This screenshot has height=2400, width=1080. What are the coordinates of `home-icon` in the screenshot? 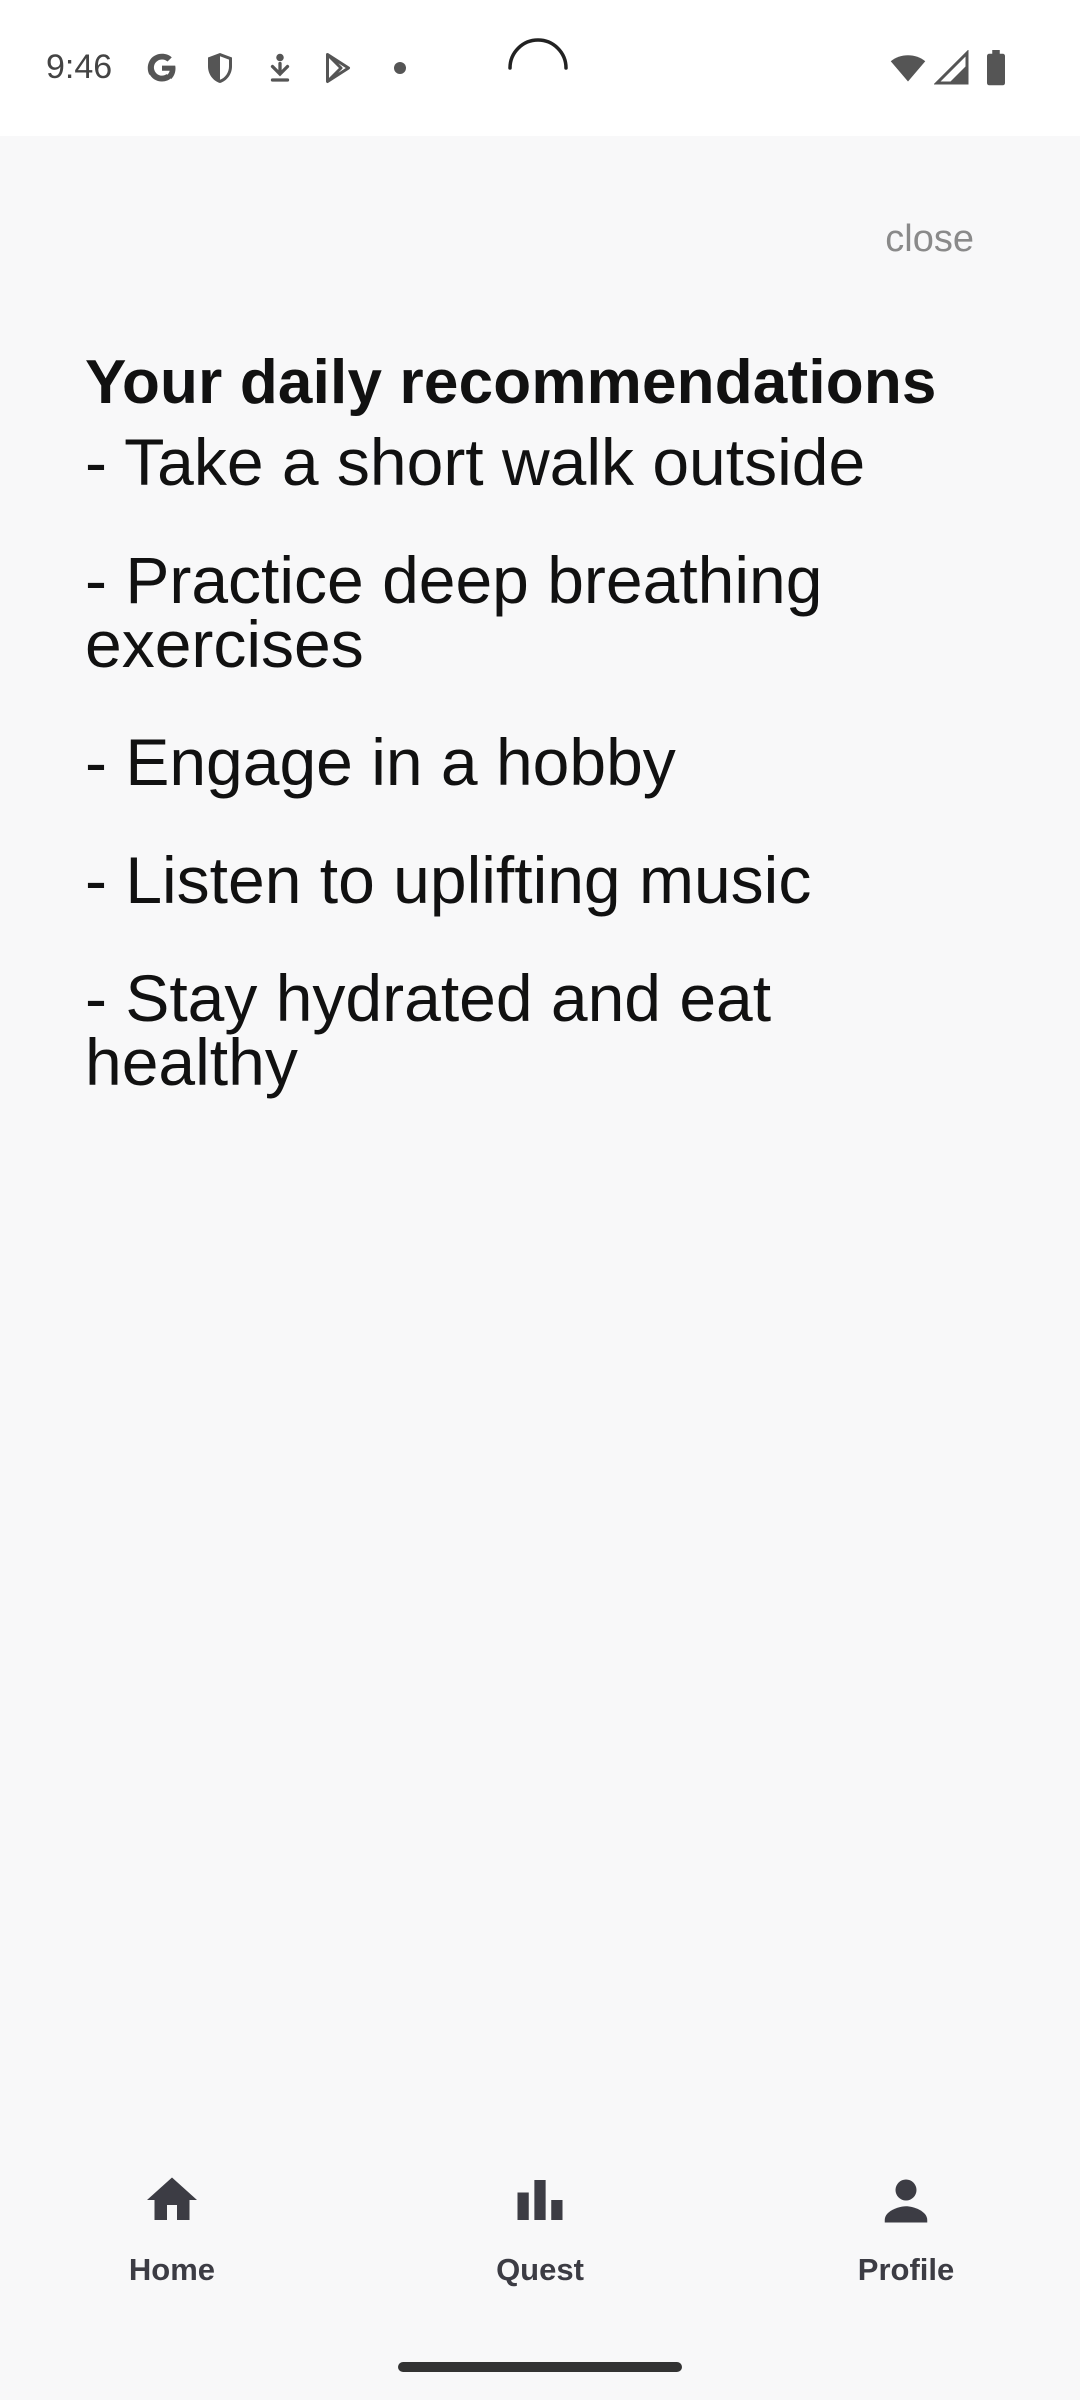 It's located at (172, 2200).